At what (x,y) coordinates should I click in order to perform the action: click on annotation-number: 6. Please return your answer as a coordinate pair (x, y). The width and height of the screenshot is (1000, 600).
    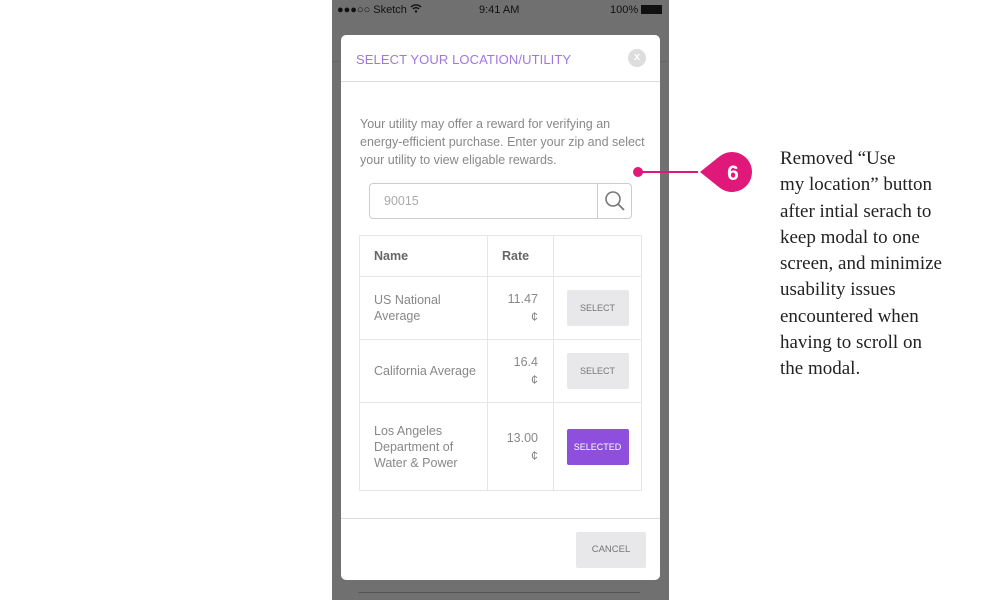
    Looking at the image, I should click on (733, 173).